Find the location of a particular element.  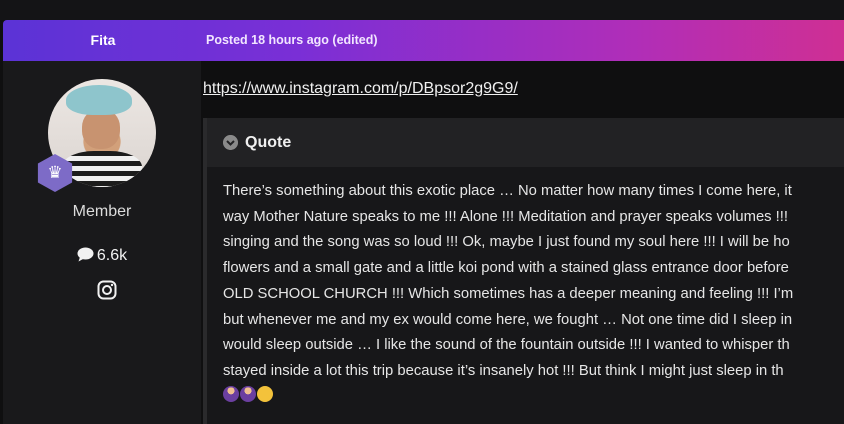

chevron-down-icon is located at coordinates (230, 142).